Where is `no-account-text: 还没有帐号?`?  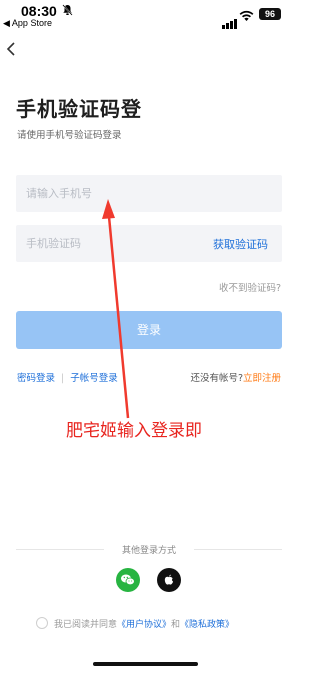
no-account-text: 还没有帐号? is located at coordinates (216, 378).